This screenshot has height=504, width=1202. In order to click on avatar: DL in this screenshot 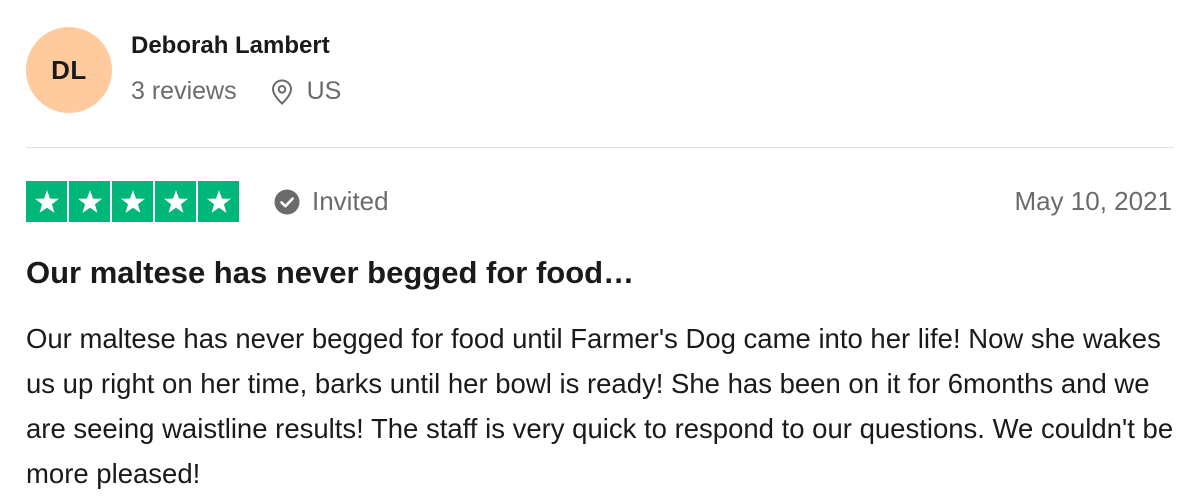, I will do `click(69, 70)`.